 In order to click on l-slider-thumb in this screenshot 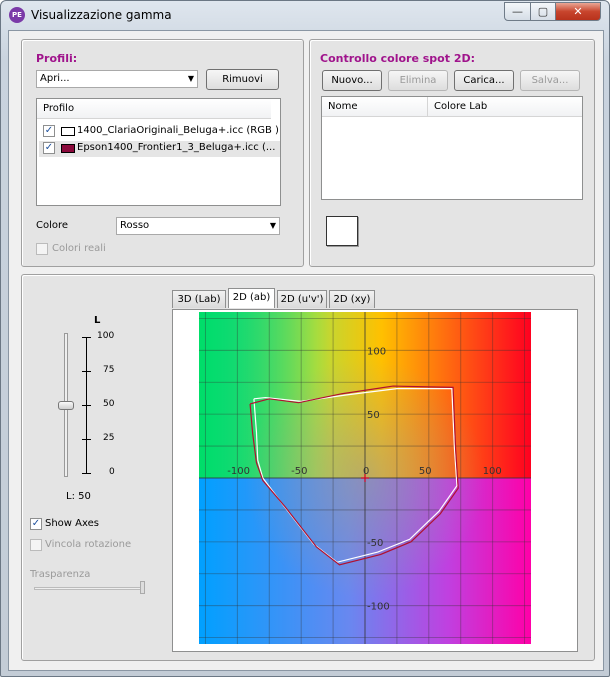, I will do `click(66, 405)`.